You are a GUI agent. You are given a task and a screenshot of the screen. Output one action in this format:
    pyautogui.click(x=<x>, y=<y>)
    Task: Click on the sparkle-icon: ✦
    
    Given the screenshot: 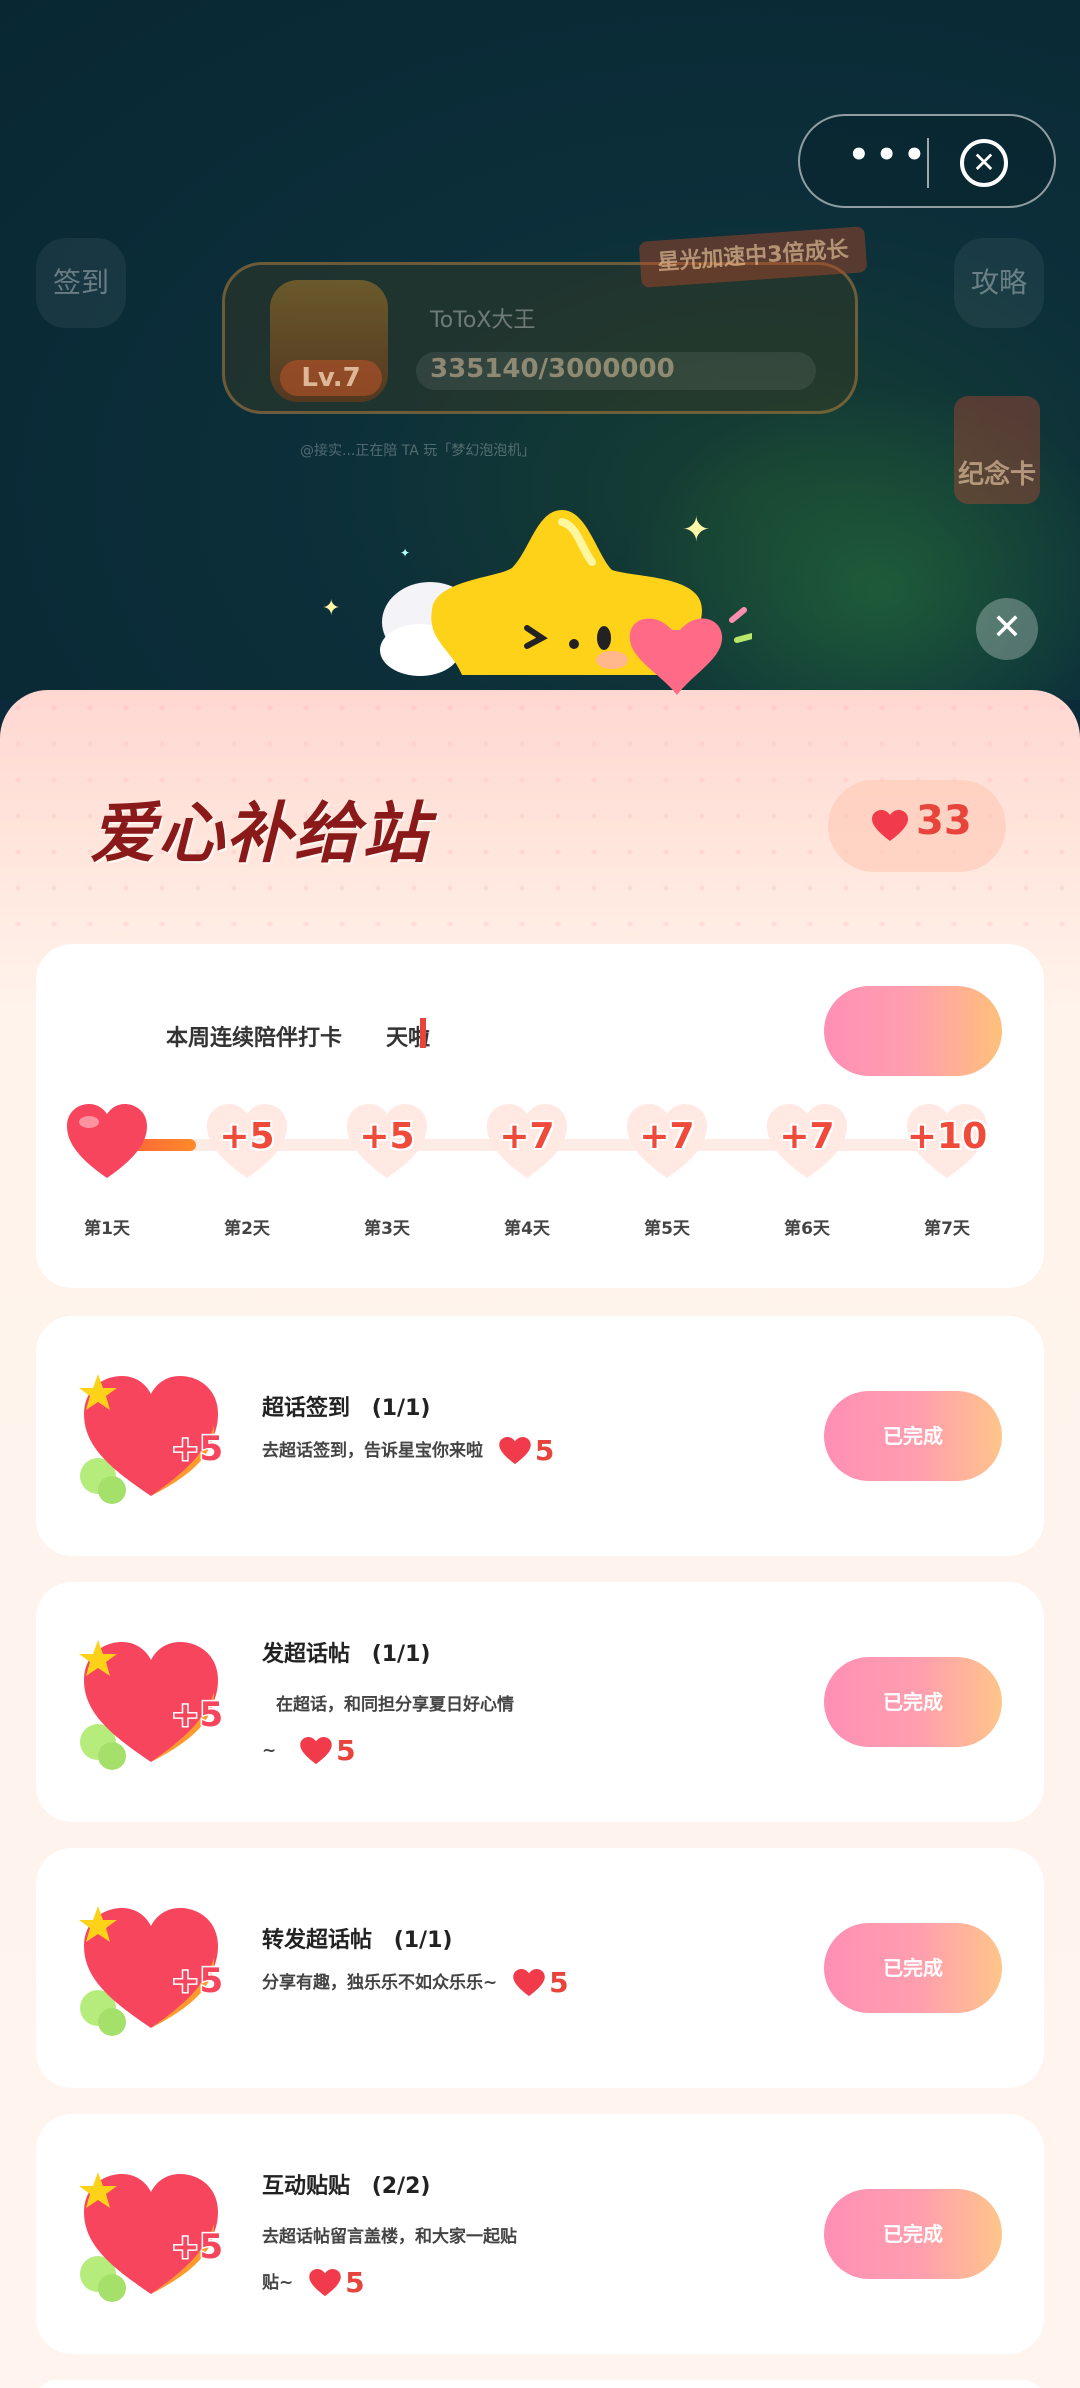 What is the action you would take?
    pyautogui.click(x=331, y=608)
    